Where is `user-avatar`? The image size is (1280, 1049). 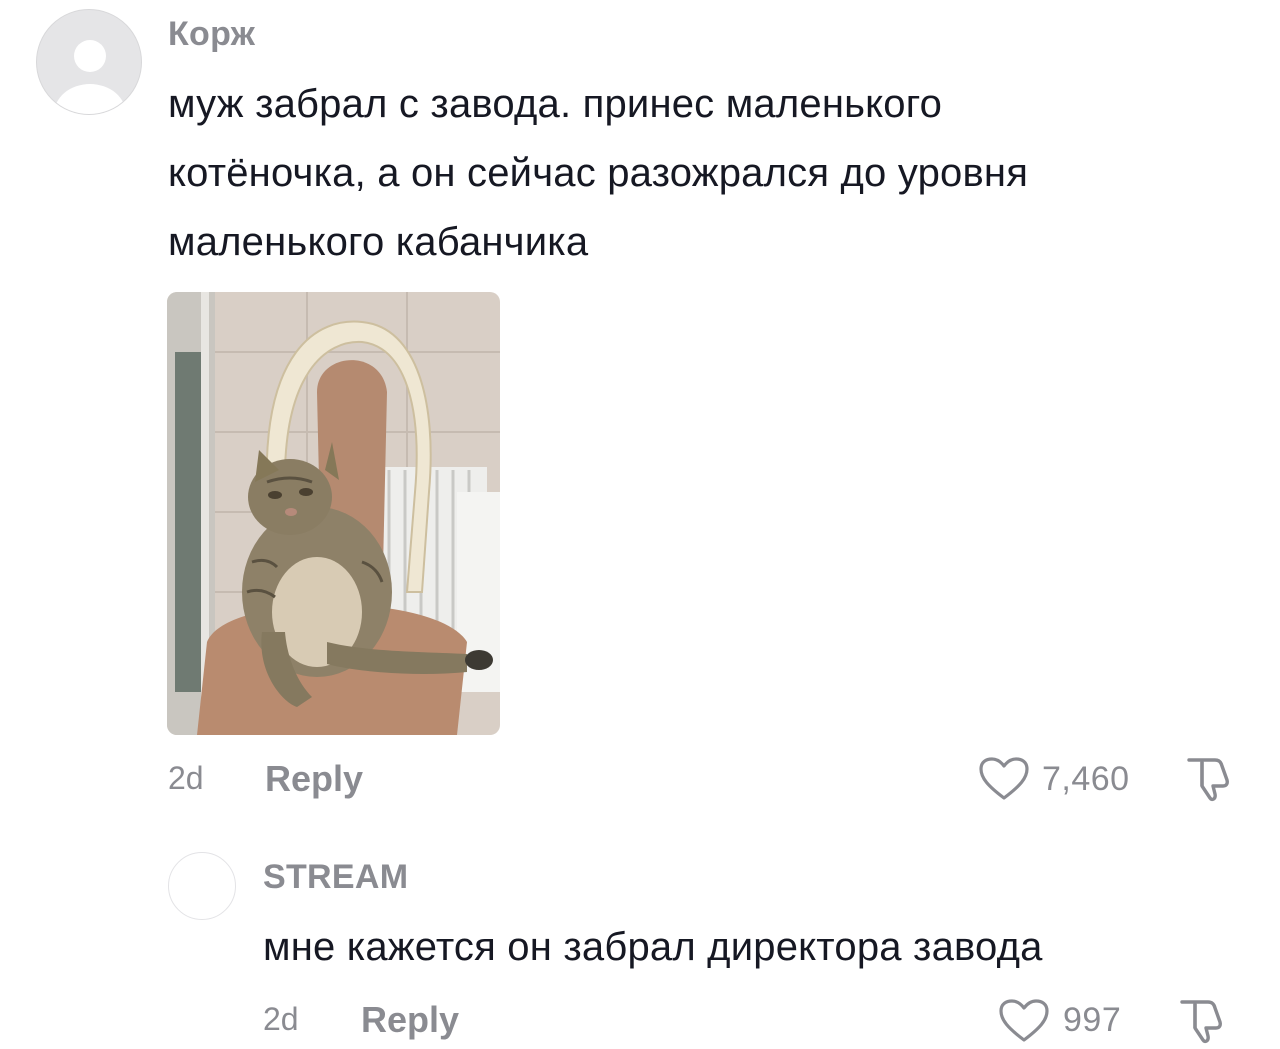
user-avatar is located at coordinates (89, 62).